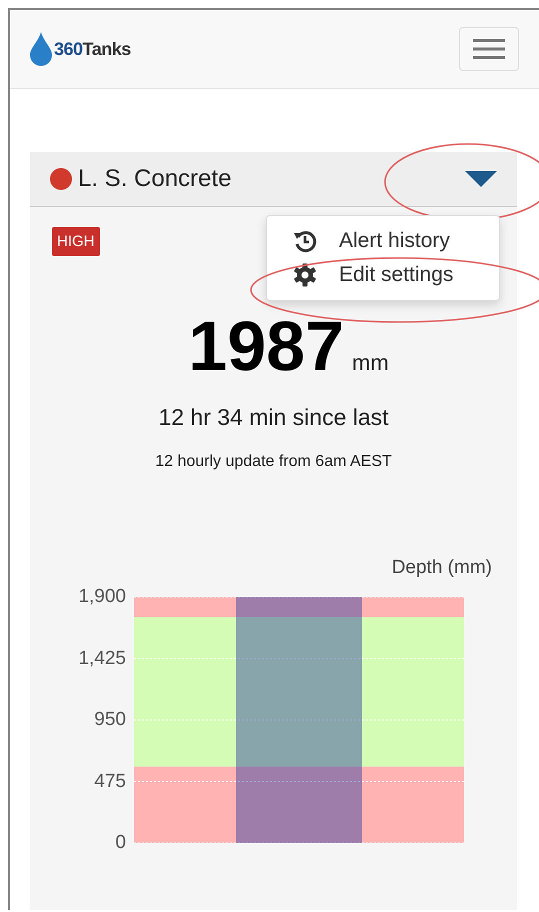 The height and width of the screenshot is (912, 539). I want to click on history-icon, so click(305, 241).